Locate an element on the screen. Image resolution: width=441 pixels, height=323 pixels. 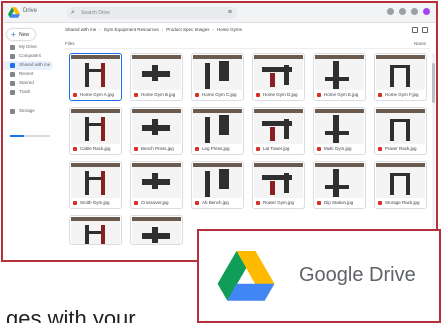
file-card: Lat Tower.jpg is located at coordinates (278, 131).